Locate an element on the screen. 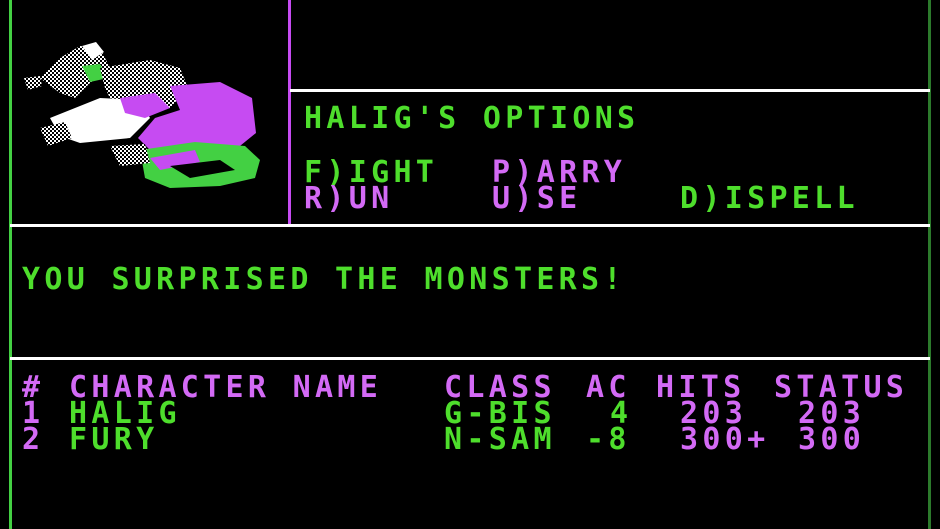 The width and height of the screenshot is (940, 529). option-dispell: D)ISPELL is located at coordinates (769, 199).